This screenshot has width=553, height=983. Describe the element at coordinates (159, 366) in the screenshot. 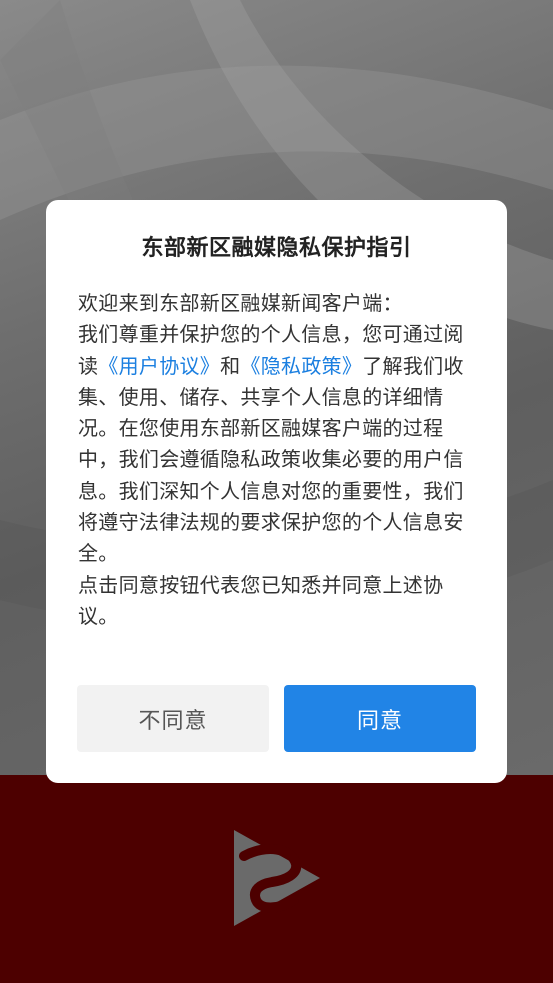

I see `user-agreement-link: 《用户协议》` at that location.